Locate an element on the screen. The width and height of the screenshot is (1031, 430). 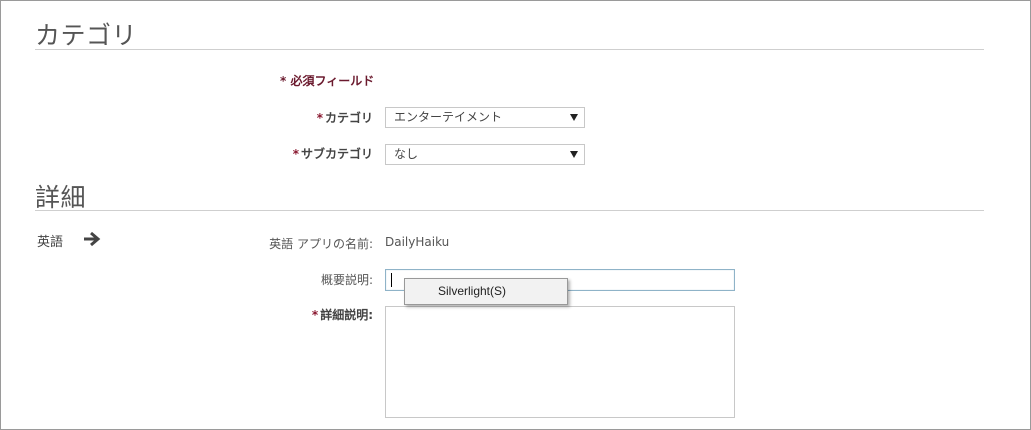
context-menu-item-silverlight: Silverlight(S) is located at coordinates (486, 291).